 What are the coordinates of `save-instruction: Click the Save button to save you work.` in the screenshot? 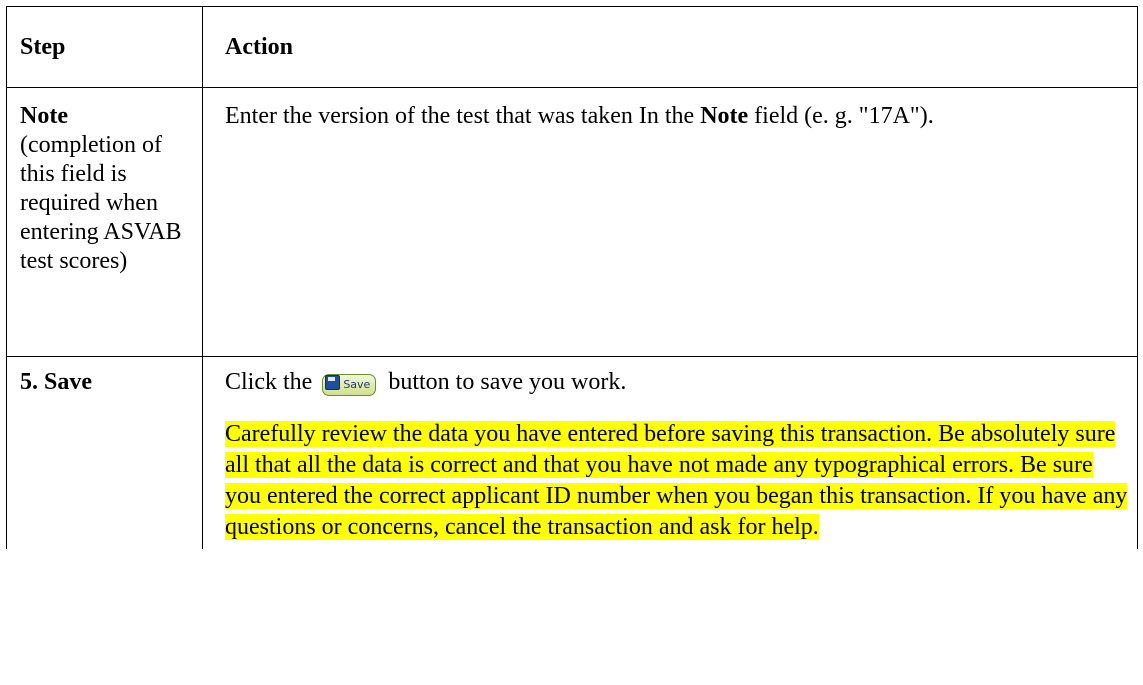 It's located at (677, 382).